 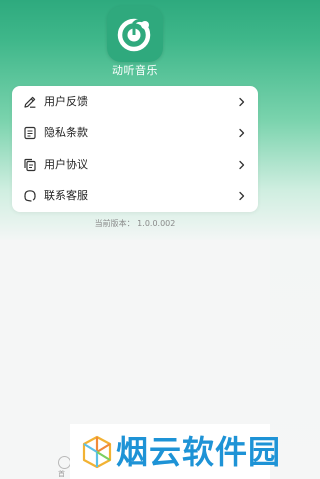 What do you see at coordinates (135, 196) in the screenshot?
I see `menu-item-contact-service: 联系客服` at bounding box center [135, 196].